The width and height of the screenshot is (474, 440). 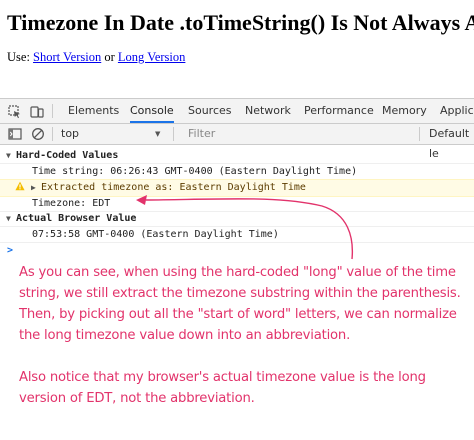 What do you see at coordinates (67, 57) in the screenshot?
I see `short-version-link: Short Version` at bounding box center [67, 57].